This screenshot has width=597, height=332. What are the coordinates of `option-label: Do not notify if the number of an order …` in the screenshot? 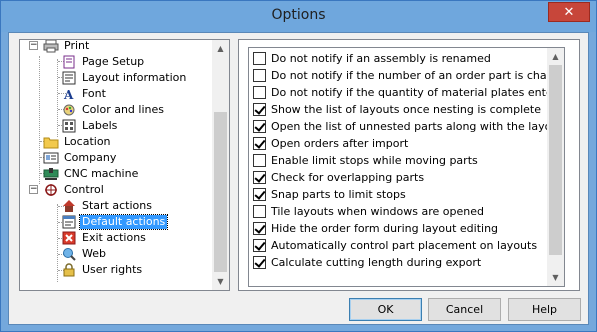 It's located at (418, 75).